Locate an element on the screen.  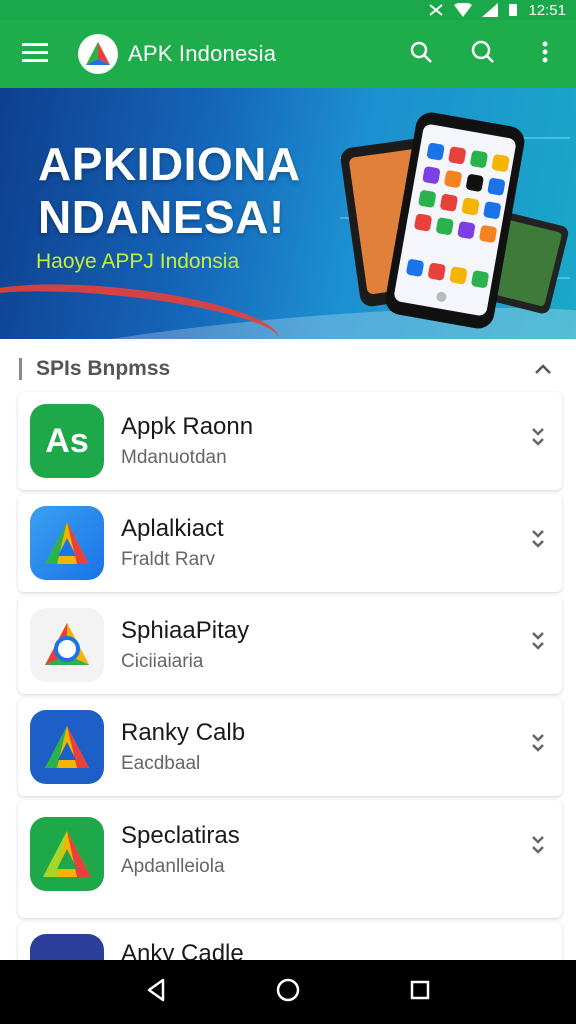
home-icon is located at coordinates (288, 992).